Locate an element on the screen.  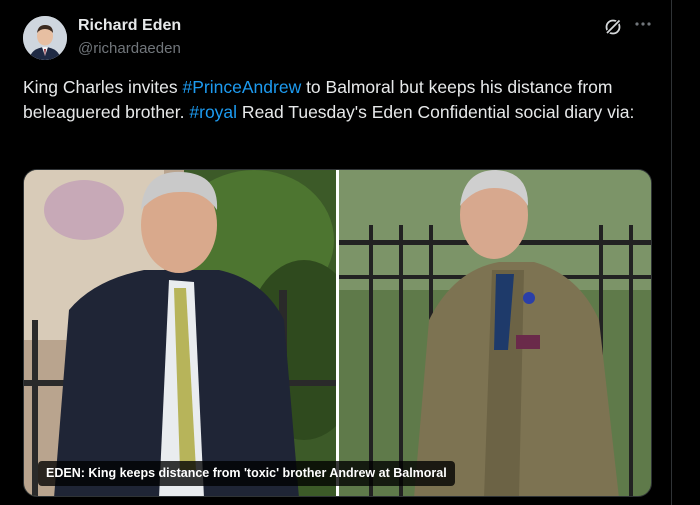
hashtag-link: #royal is located at coordinates (213, 112).